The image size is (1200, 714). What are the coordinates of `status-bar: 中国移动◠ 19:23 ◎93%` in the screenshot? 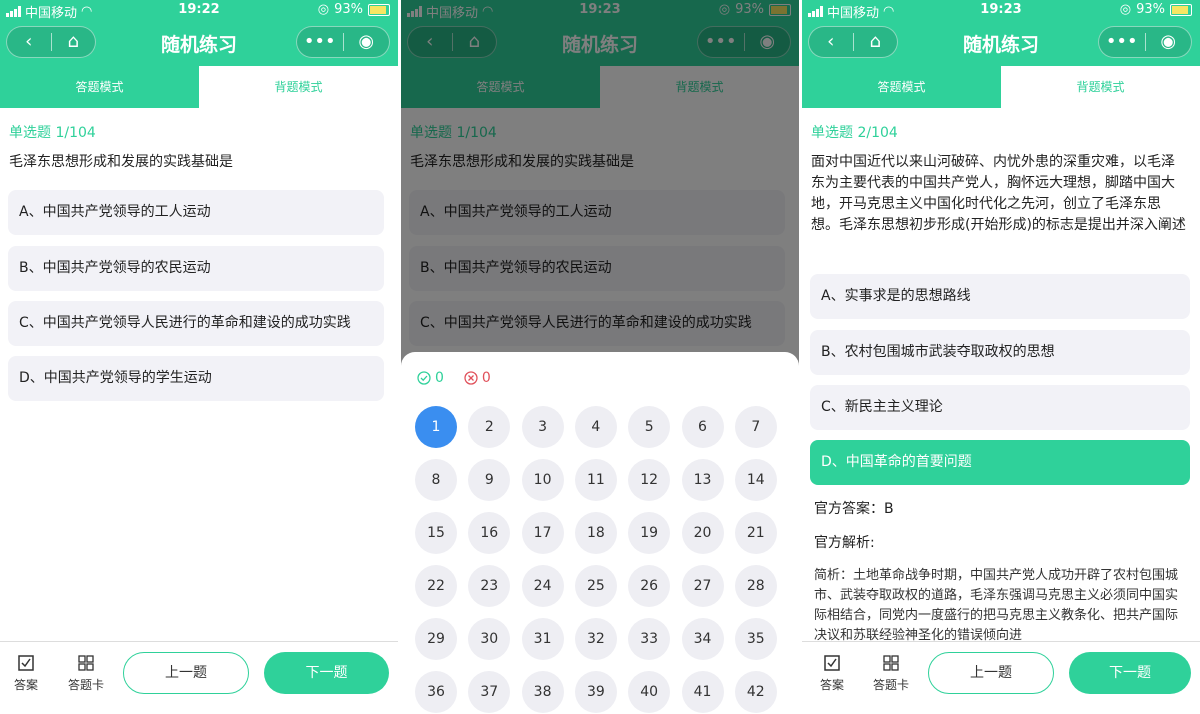 It's located at (1001, 10).